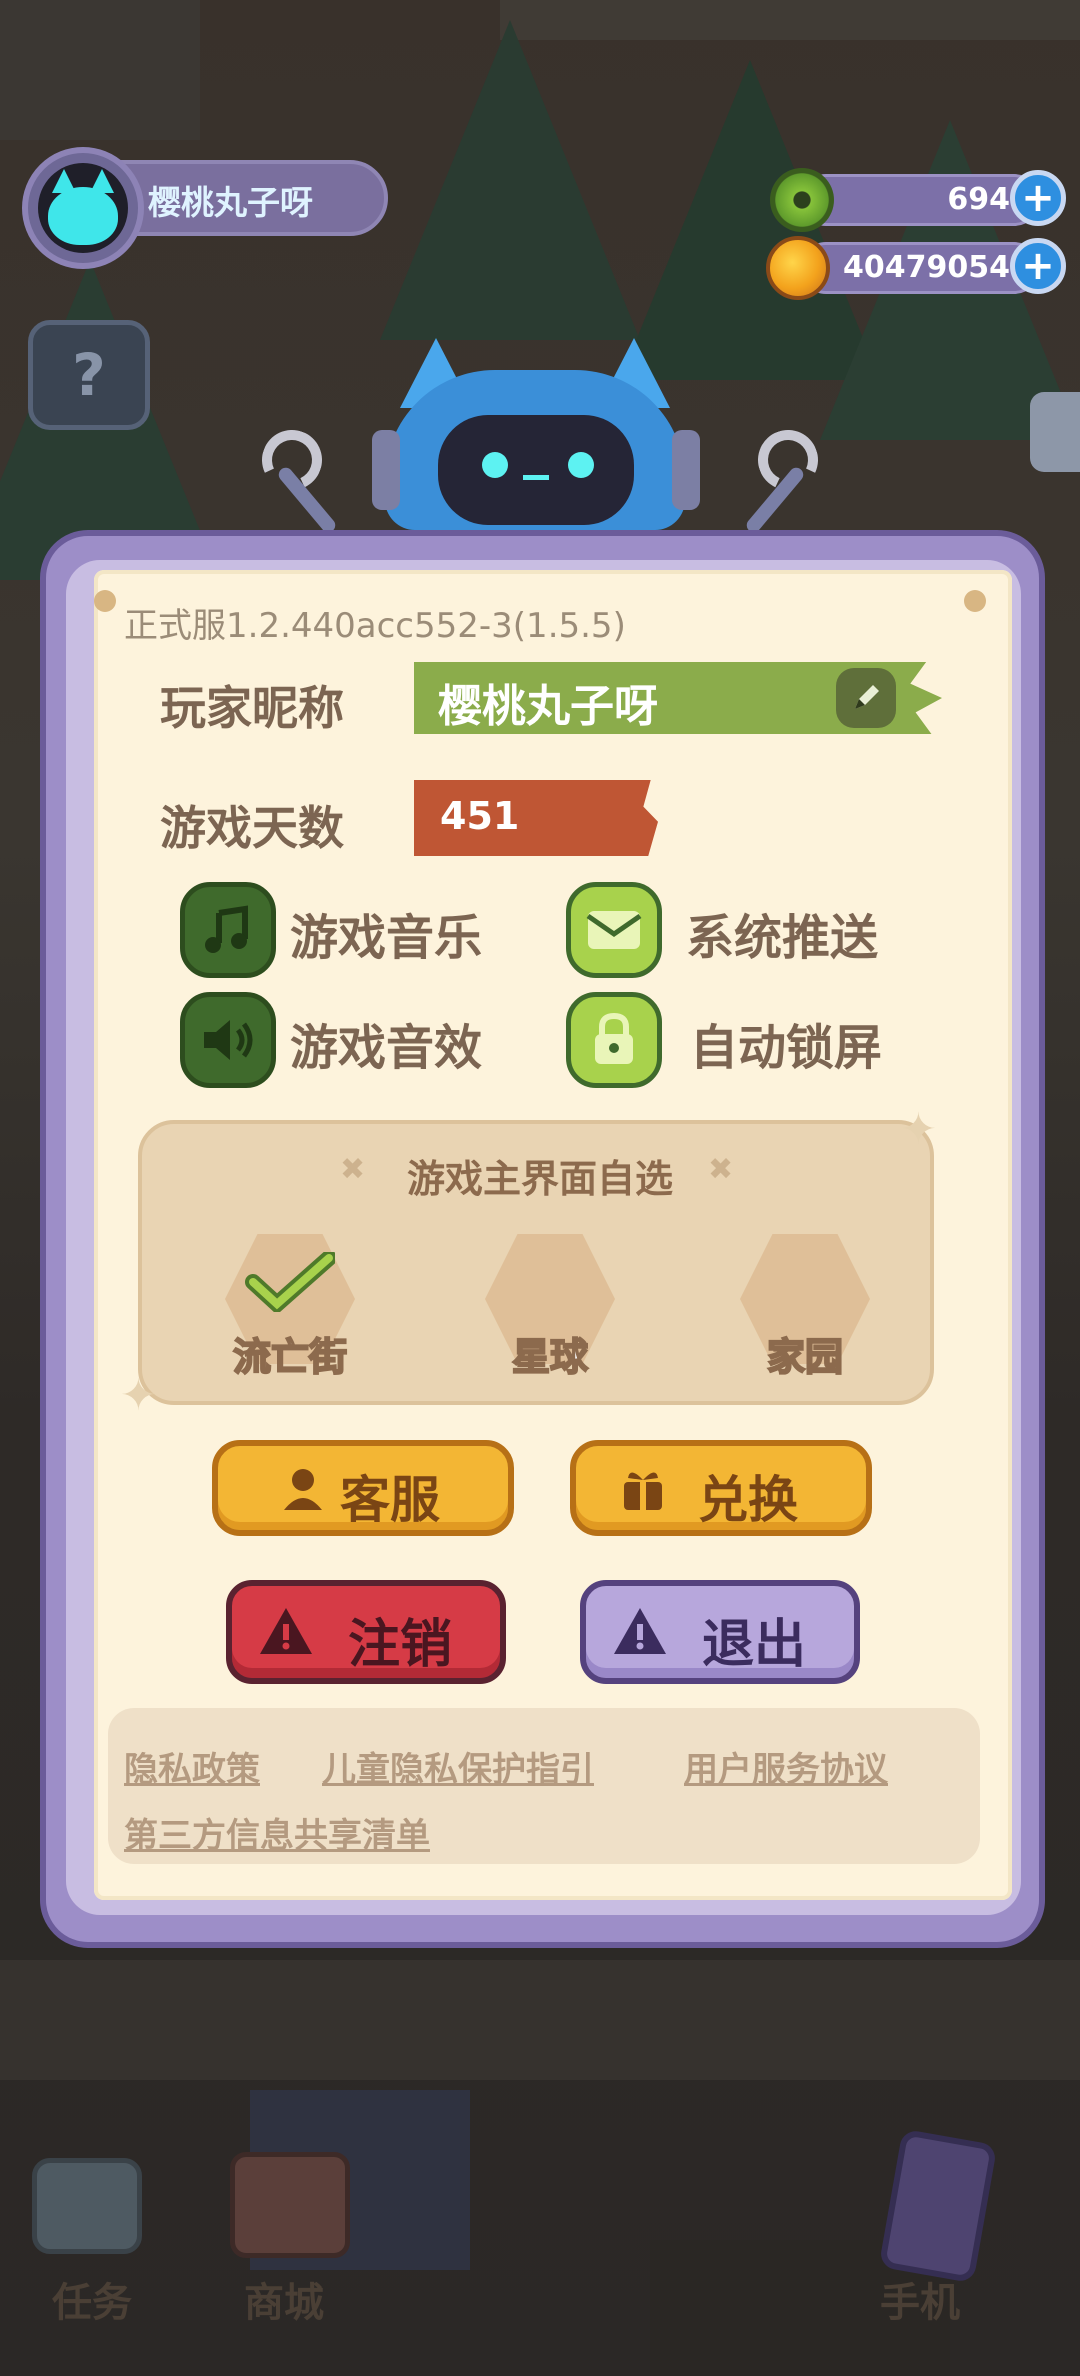  I want to click on privacy-policy-link: 隐私政策, so click(192, 1766).